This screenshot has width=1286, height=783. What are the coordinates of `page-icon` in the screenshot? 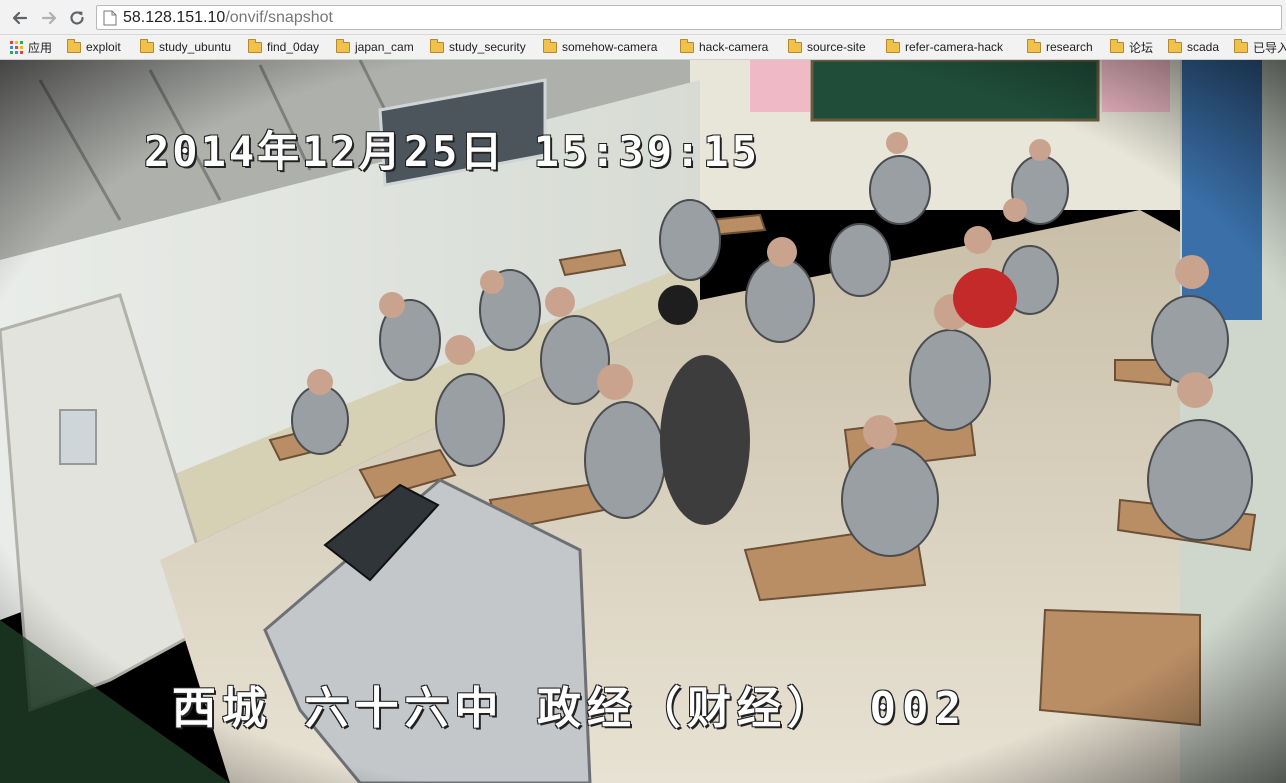 It's located at (110, 18).